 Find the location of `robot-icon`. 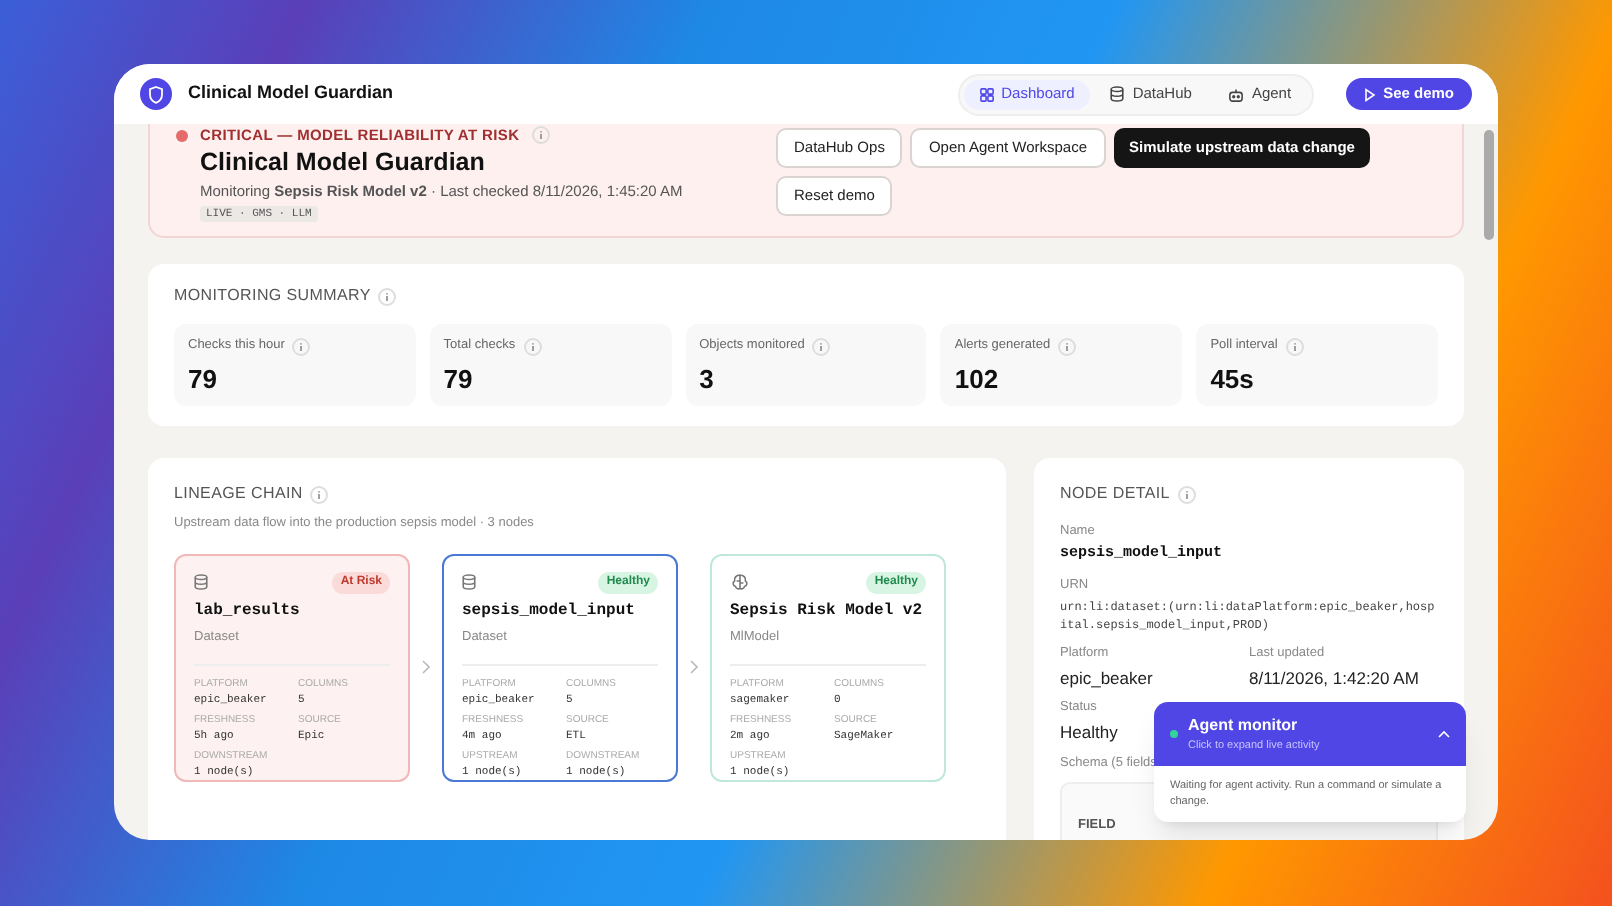

robot-icon is located at coordinates (1235, 94).